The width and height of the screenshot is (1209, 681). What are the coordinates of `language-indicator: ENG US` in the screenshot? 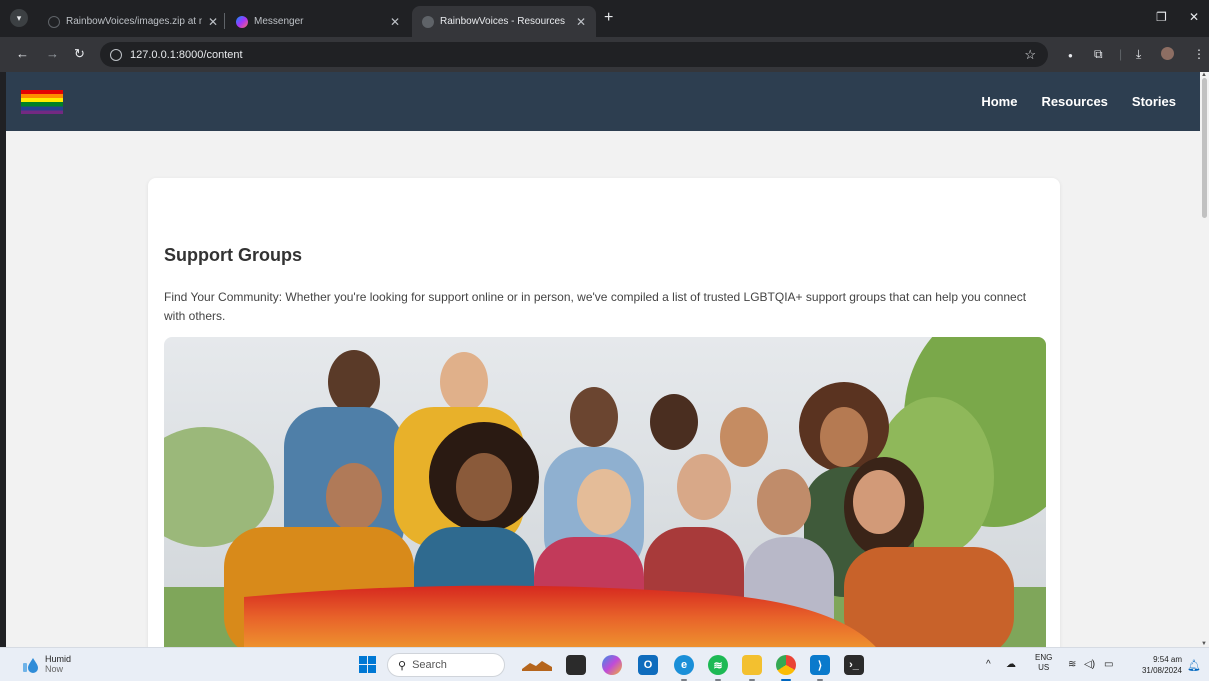 It's located at (1043, 663).